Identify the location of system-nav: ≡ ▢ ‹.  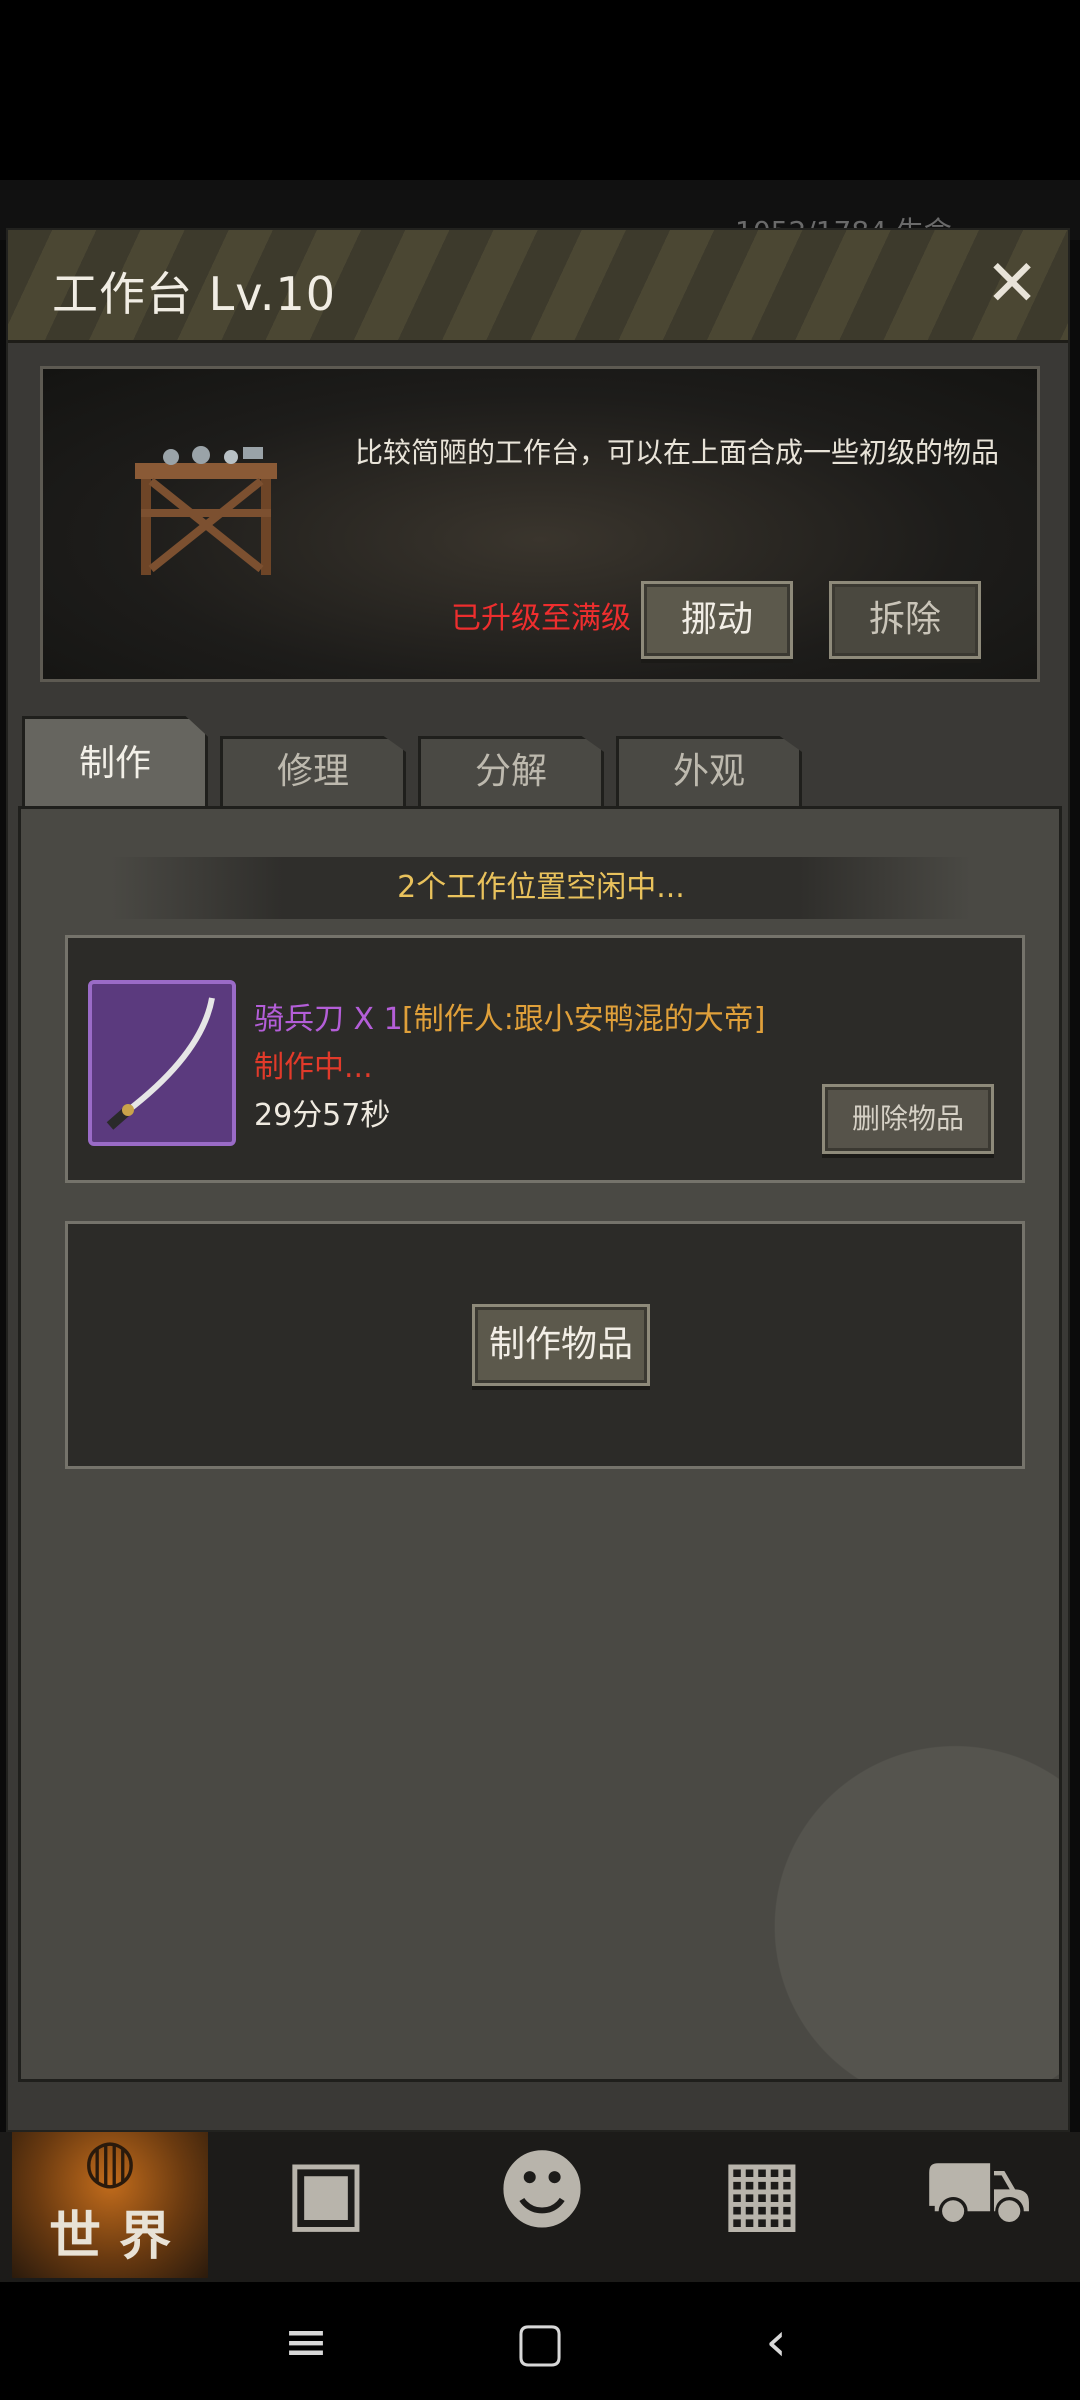
(540, 2341).